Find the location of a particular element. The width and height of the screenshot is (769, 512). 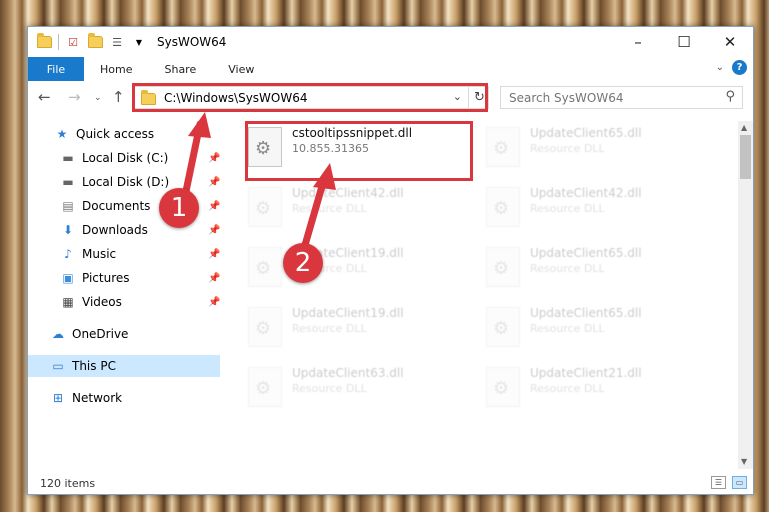

sidebar-item-videos: ▦ Videos 📌 is located at coordinates (124, 302).